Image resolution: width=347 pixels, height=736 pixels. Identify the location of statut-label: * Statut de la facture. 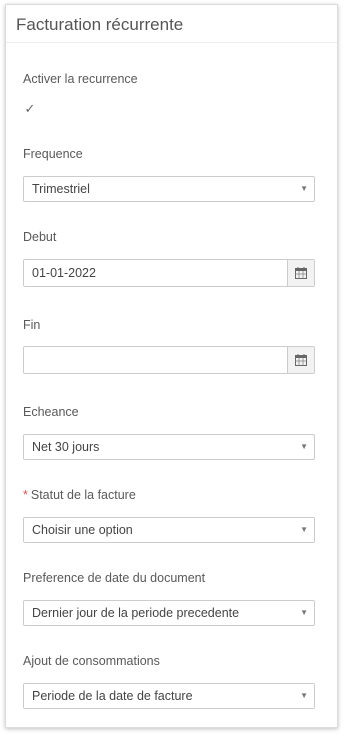
(79, 495).